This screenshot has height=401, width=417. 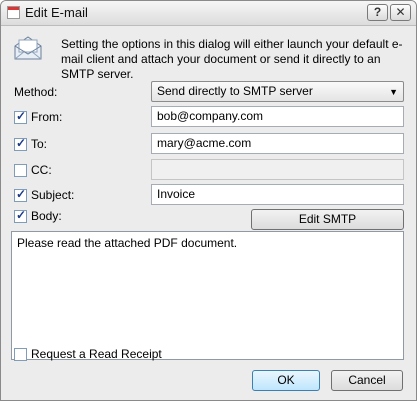 What do you see at coordinates (39, 144) in the screenshot?
I see `to-label: To:` at bounding box center [39, 144].